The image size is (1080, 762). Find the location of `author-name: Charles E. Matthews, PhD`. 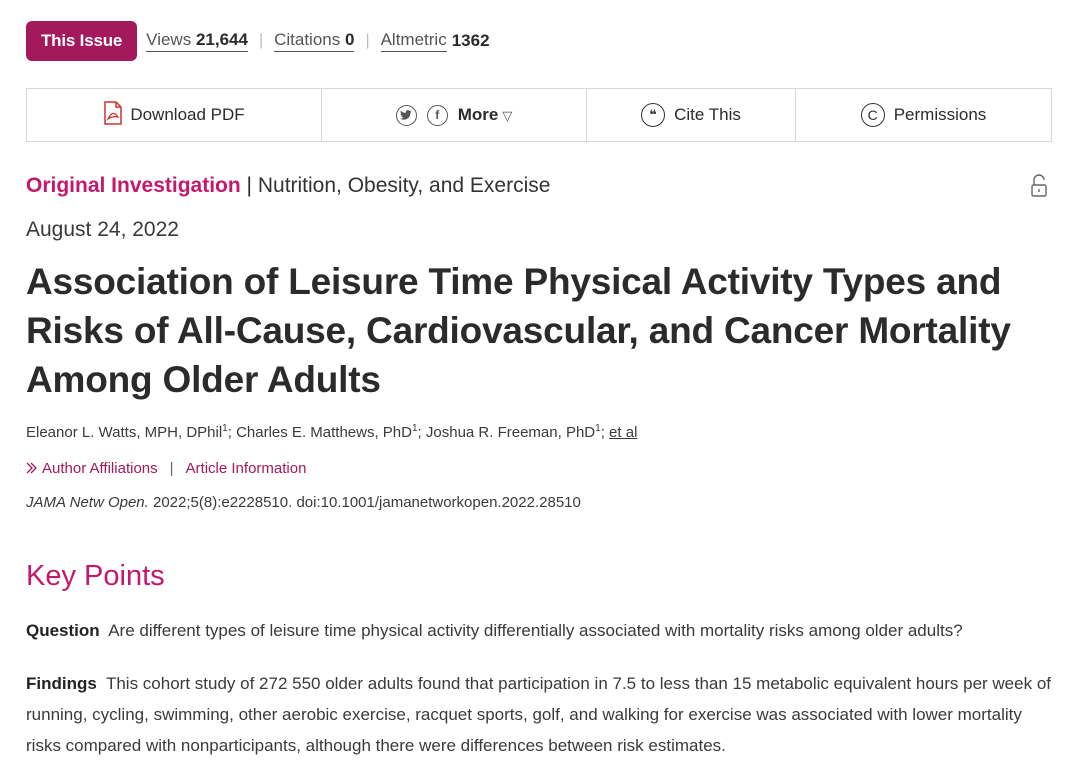

author-name: Charles E. Matthews, PhD is located at coordinates (324, 432).